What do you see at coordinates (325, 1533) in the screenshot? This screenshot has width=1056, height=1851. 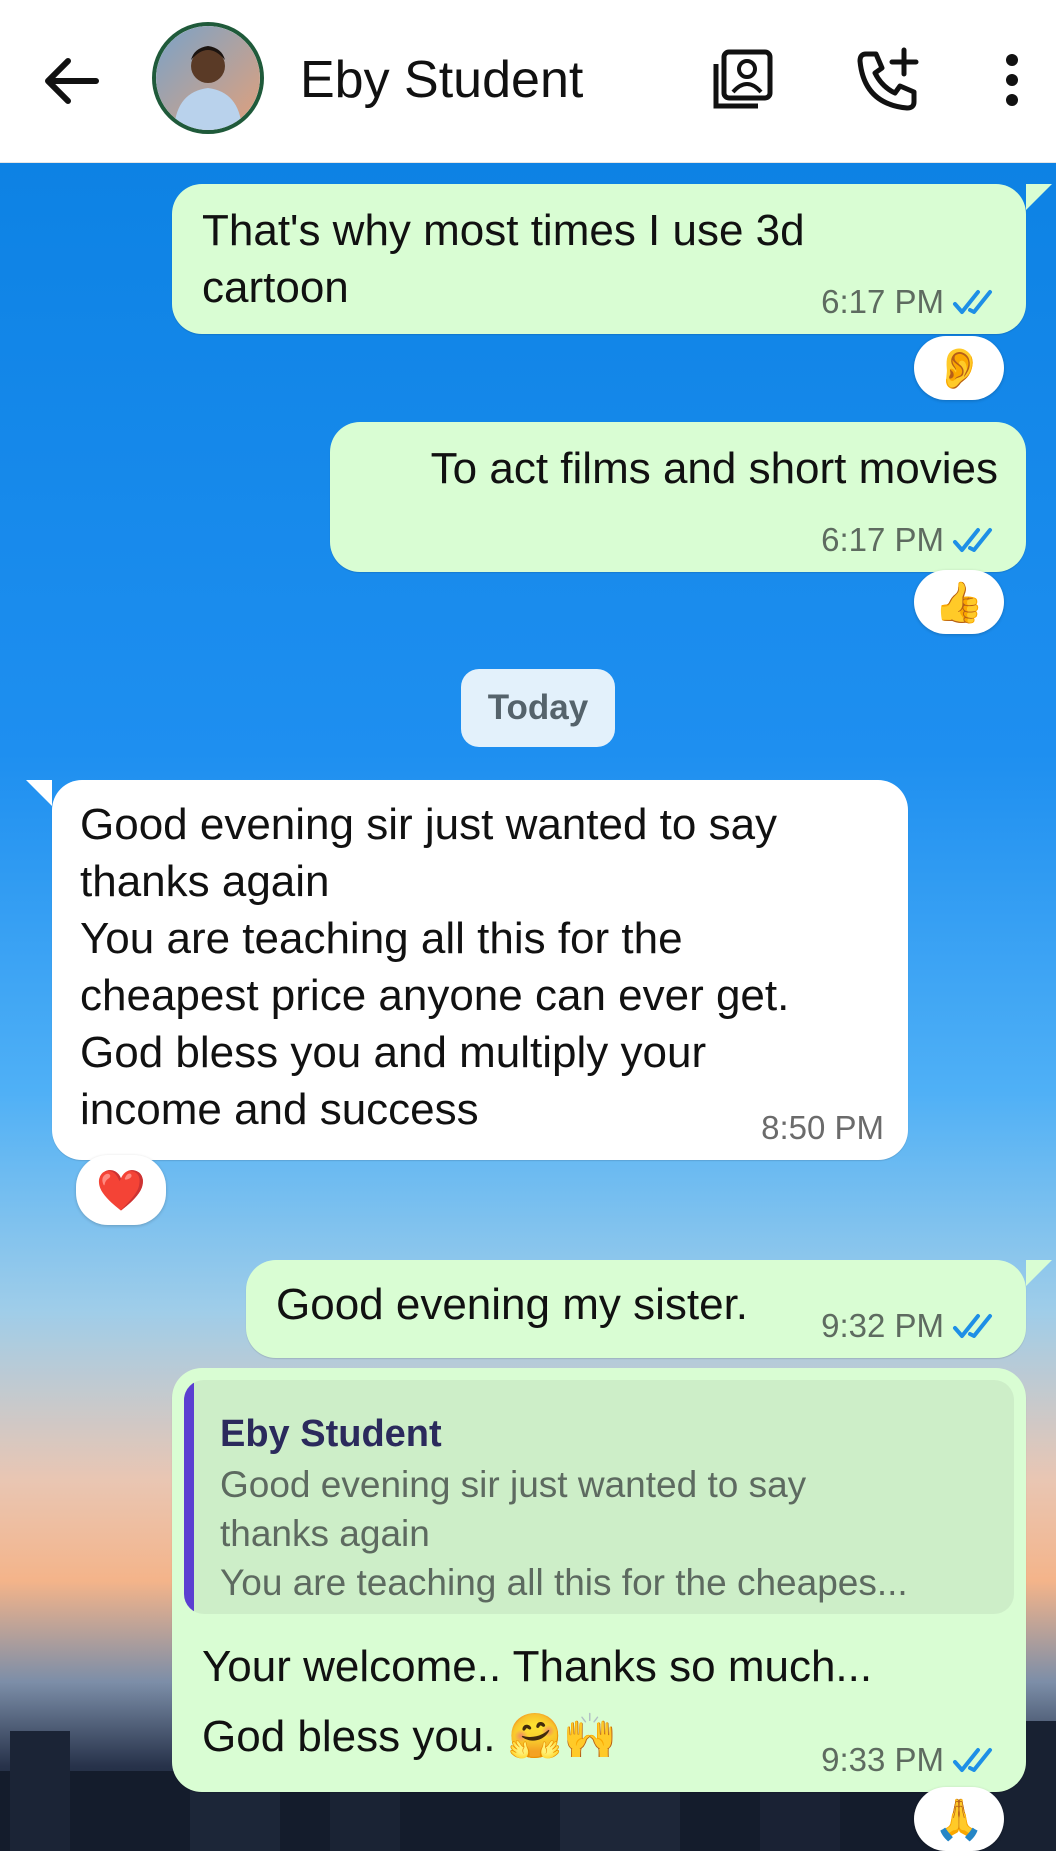 I see `quoted-line: thanks again` at bounding box center [325, 1533].